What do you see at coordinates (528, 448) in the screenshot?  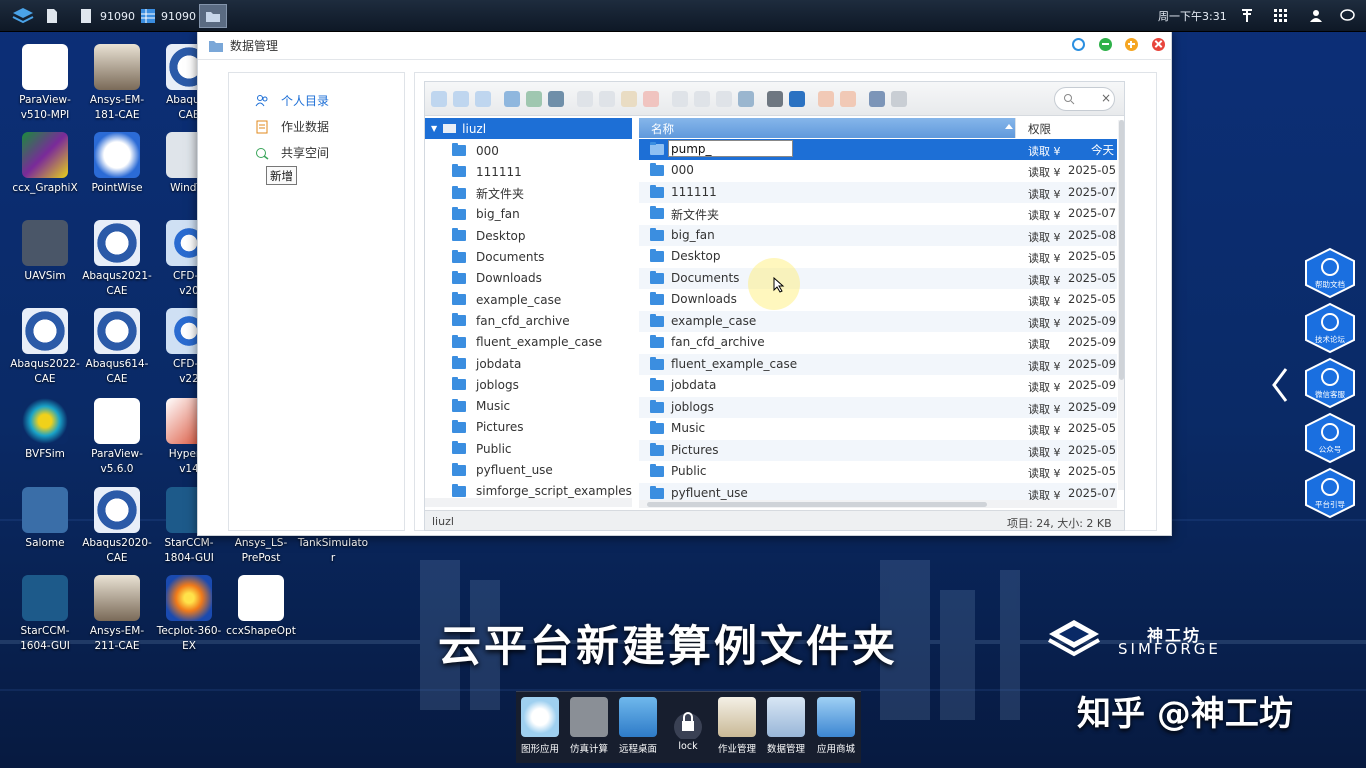 I see `tree-item: Public` at bounding box center [528, 448].